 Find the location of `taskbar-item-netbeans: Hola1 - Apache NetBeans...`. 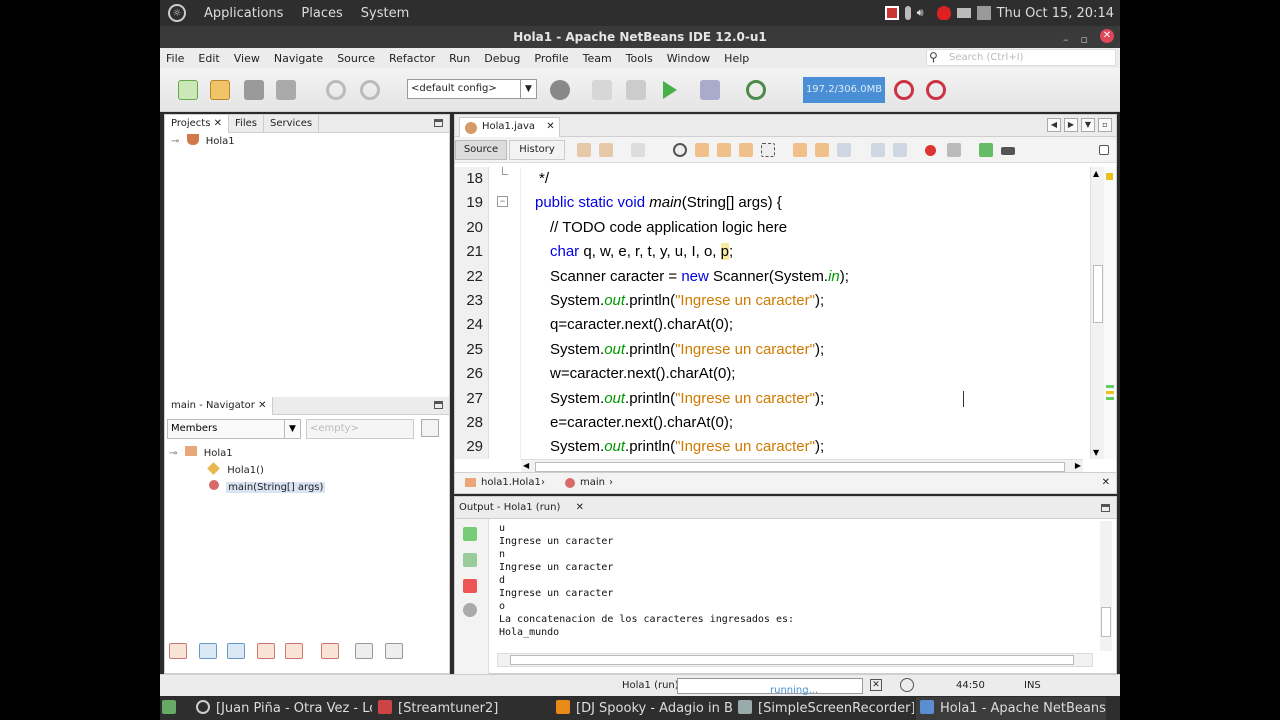

taskbar-item-netbeans: Hola1 - Apache NetBeans... is located at coordinates (1011, 708).